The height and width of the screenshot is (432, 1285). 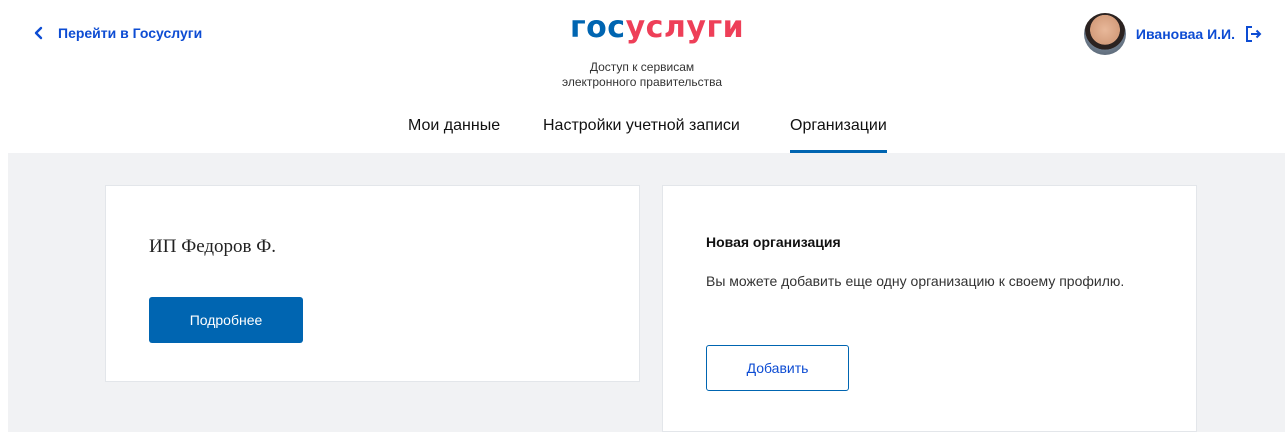 I want to click on add-organization-button: Добавить, so click(x=777, y=368).